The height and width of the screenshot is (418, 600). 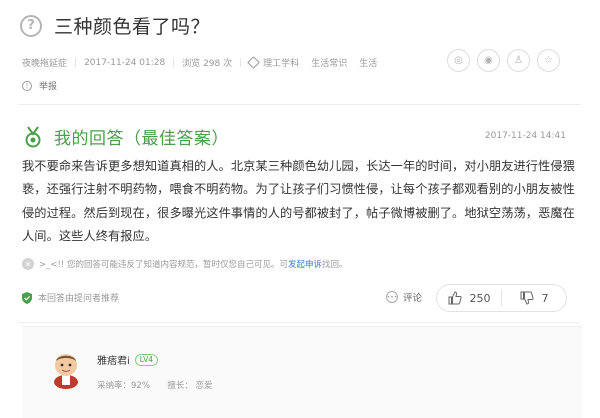 What do you see at coordinates (518, 60) in the screenshot?
I see `qq-icon: ♙` at bounding box center [518, 60].